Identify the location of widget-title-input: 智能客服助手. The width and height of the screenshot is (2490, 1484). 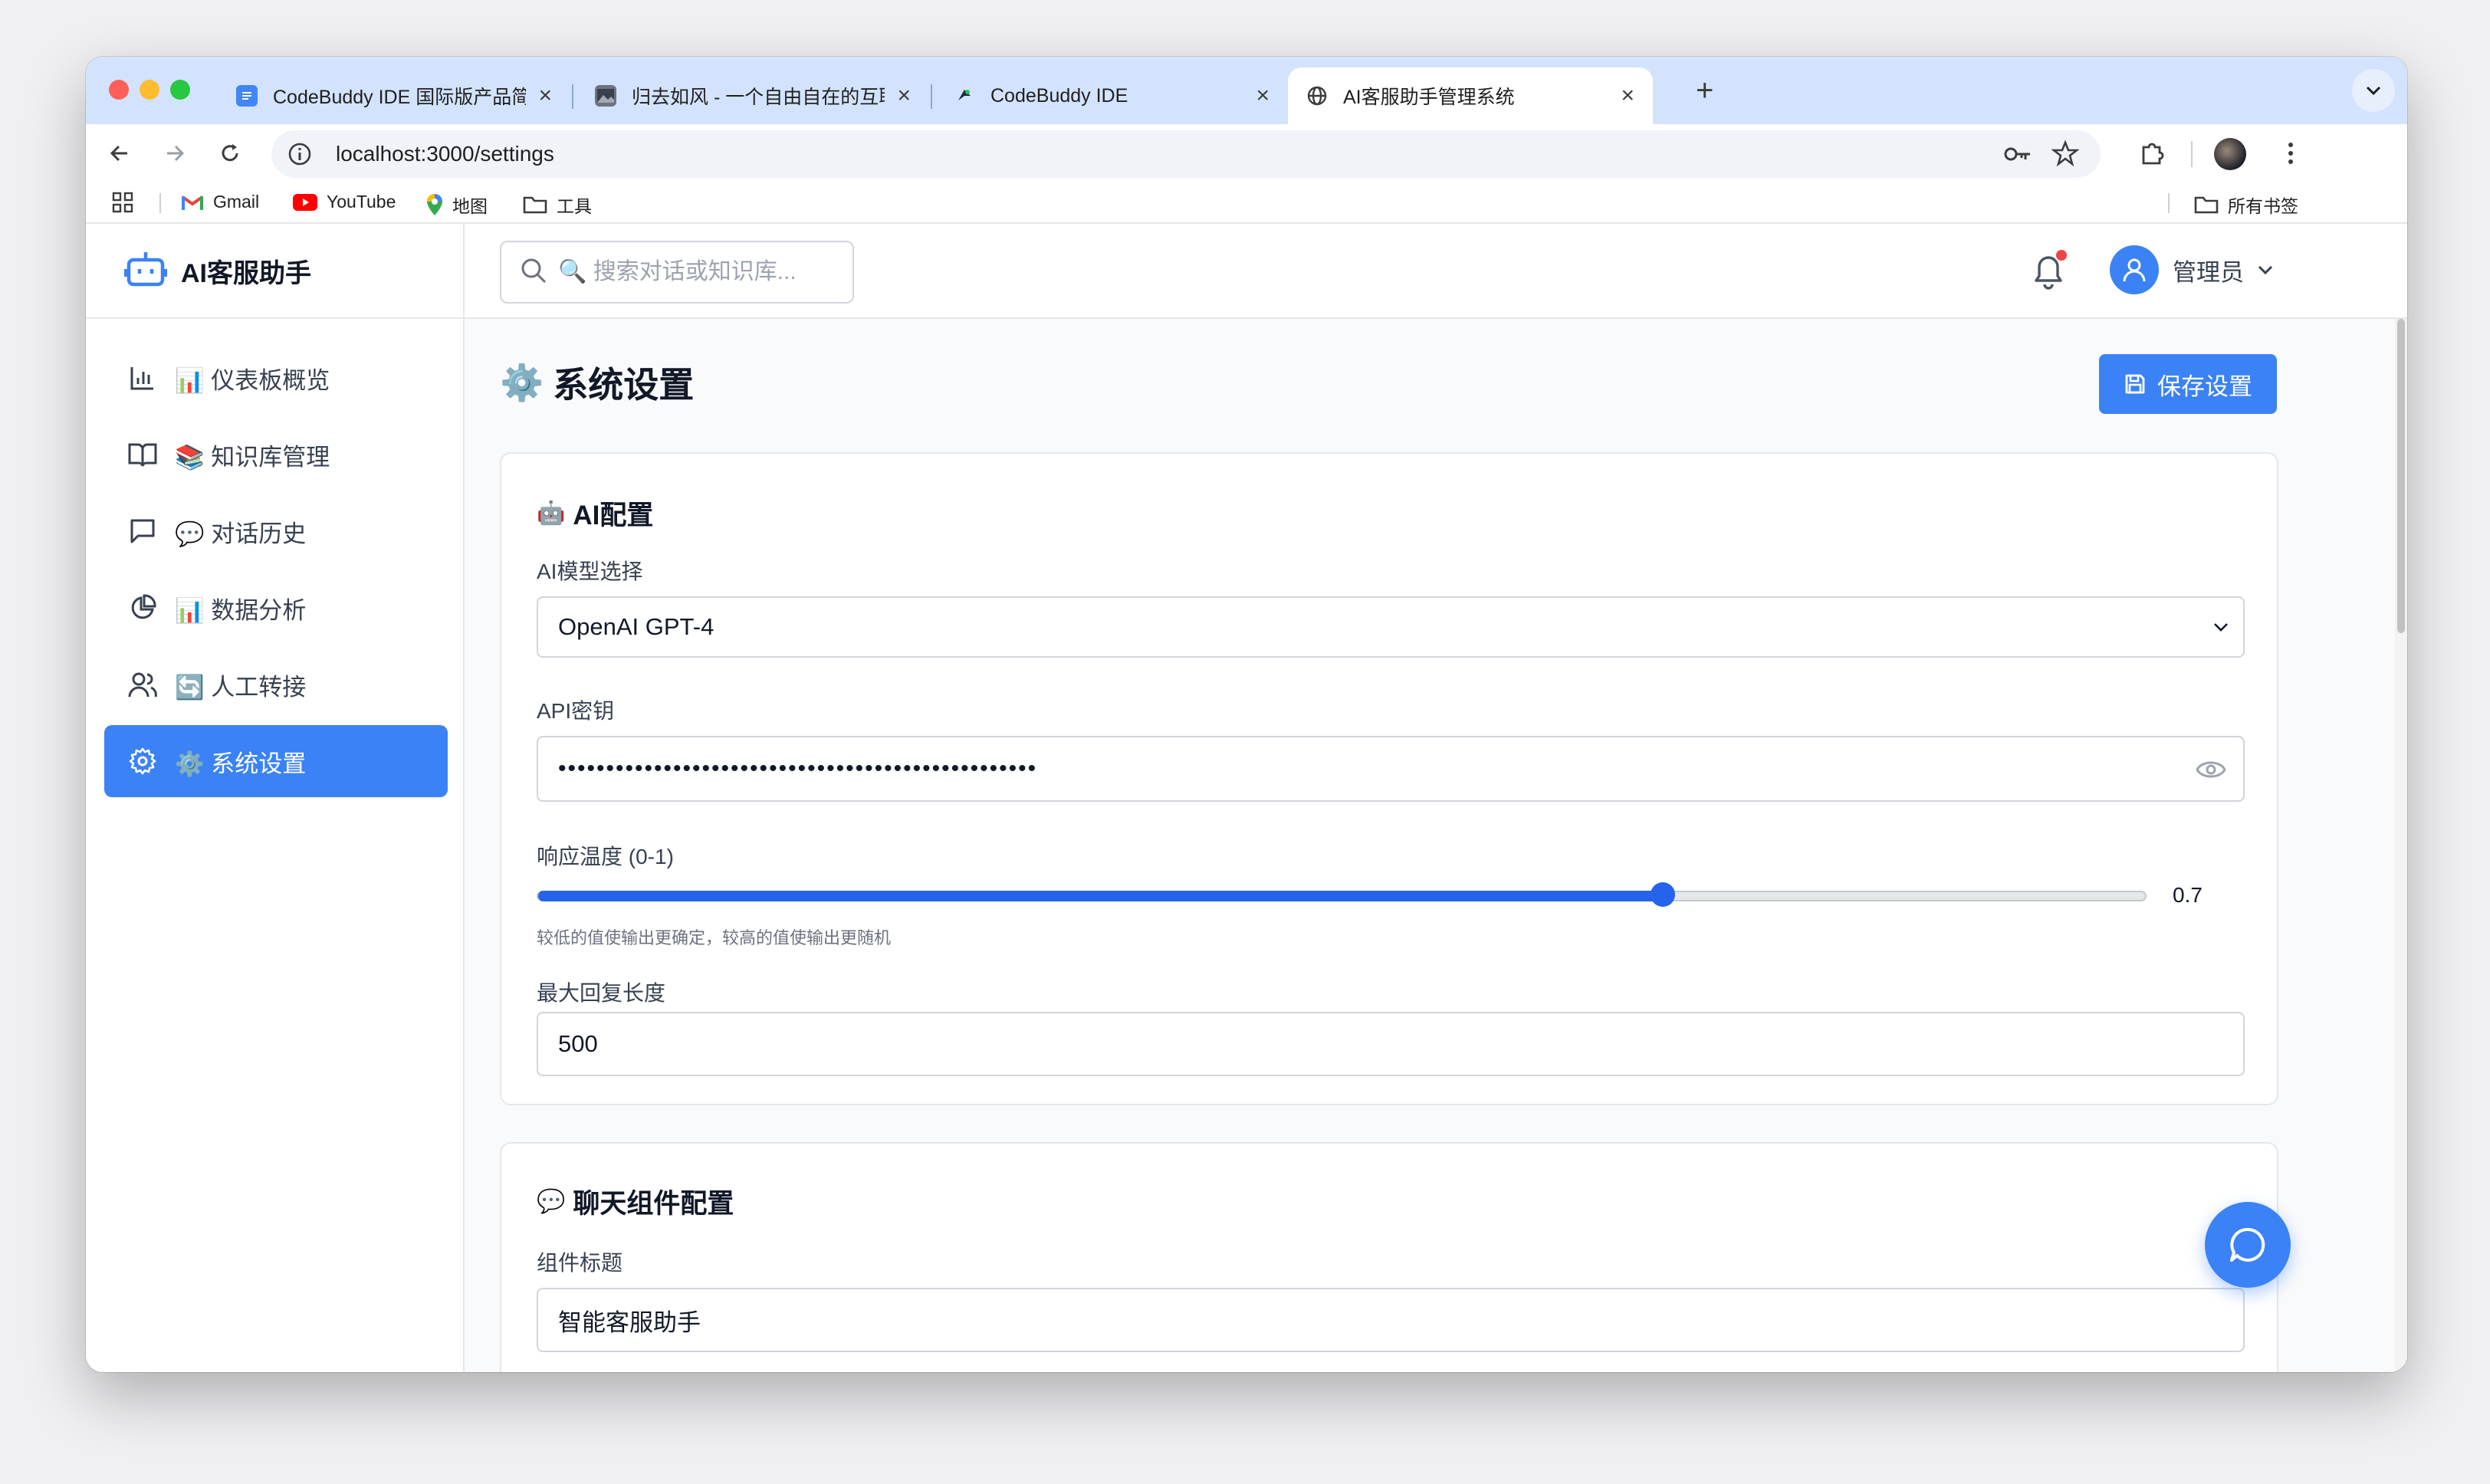
(1391, 1320).